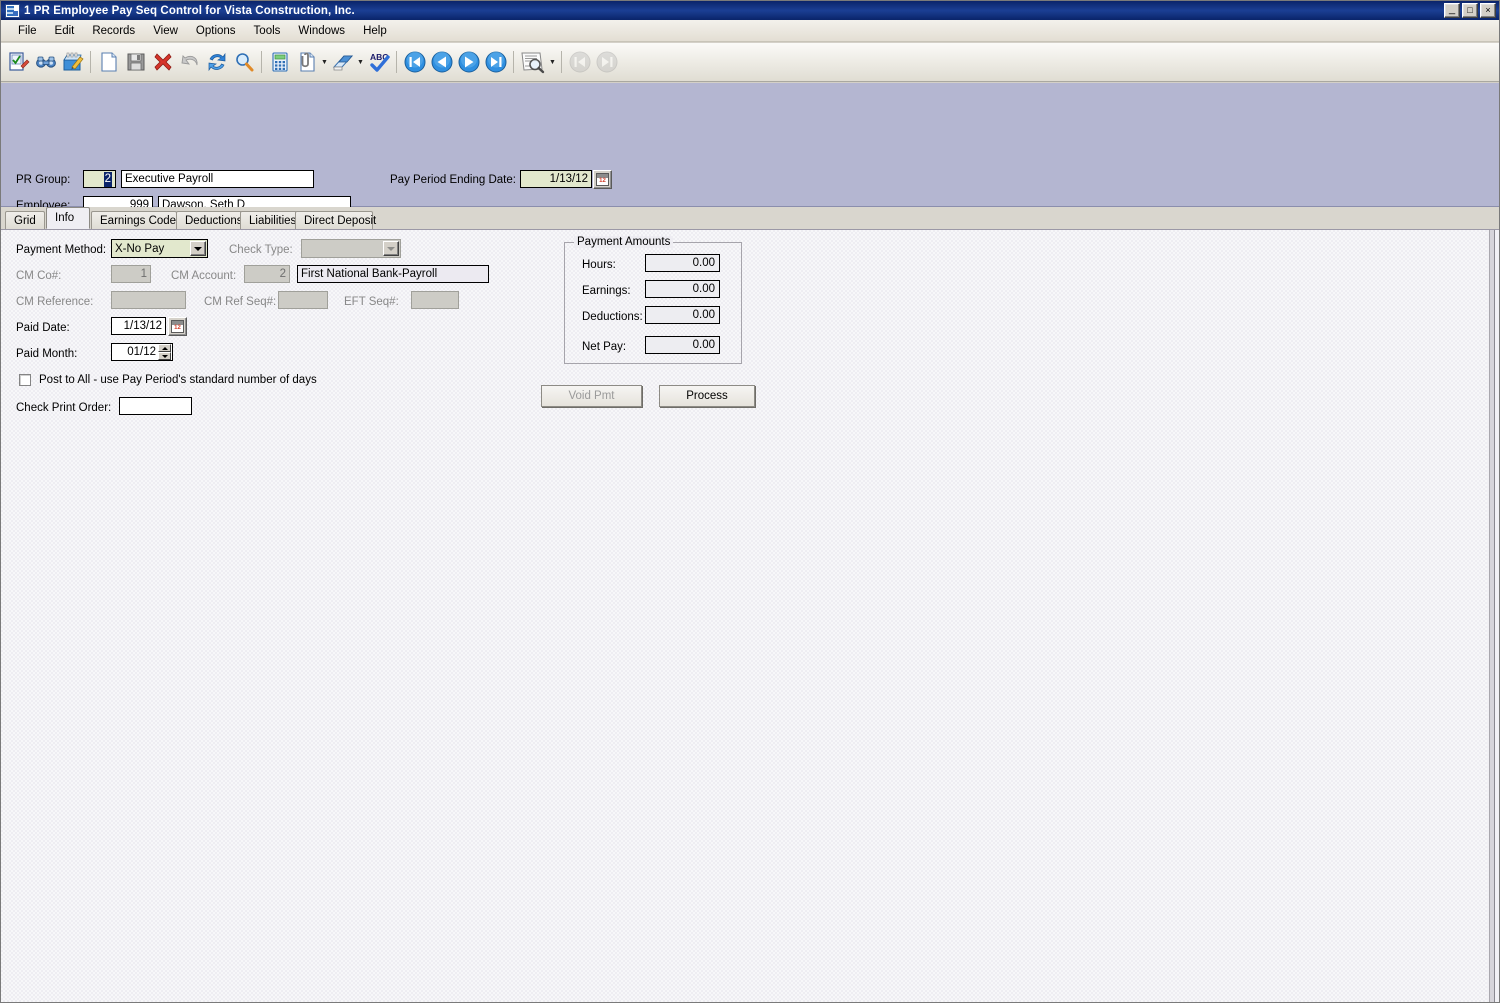 This screenshot has height=1003, width=1500. I want to click on payment-hours-label: Hours:, so click(599, 265).